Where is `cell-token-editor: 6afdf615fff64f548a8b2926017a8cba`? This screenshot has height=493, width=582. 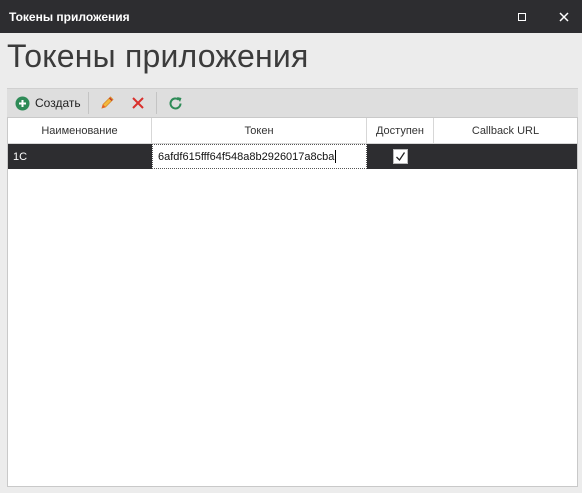 cell-token-editor: 6afdf615fff64f548a8b2926017a8cba is located at coordinates (259, 156).